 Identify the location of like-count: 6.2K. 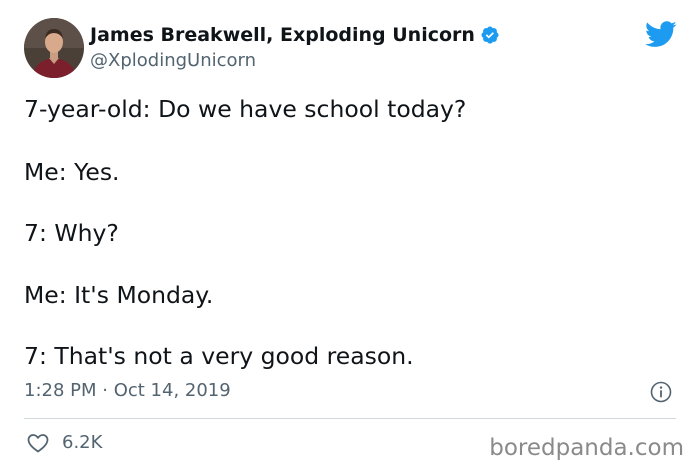
(82, 442).